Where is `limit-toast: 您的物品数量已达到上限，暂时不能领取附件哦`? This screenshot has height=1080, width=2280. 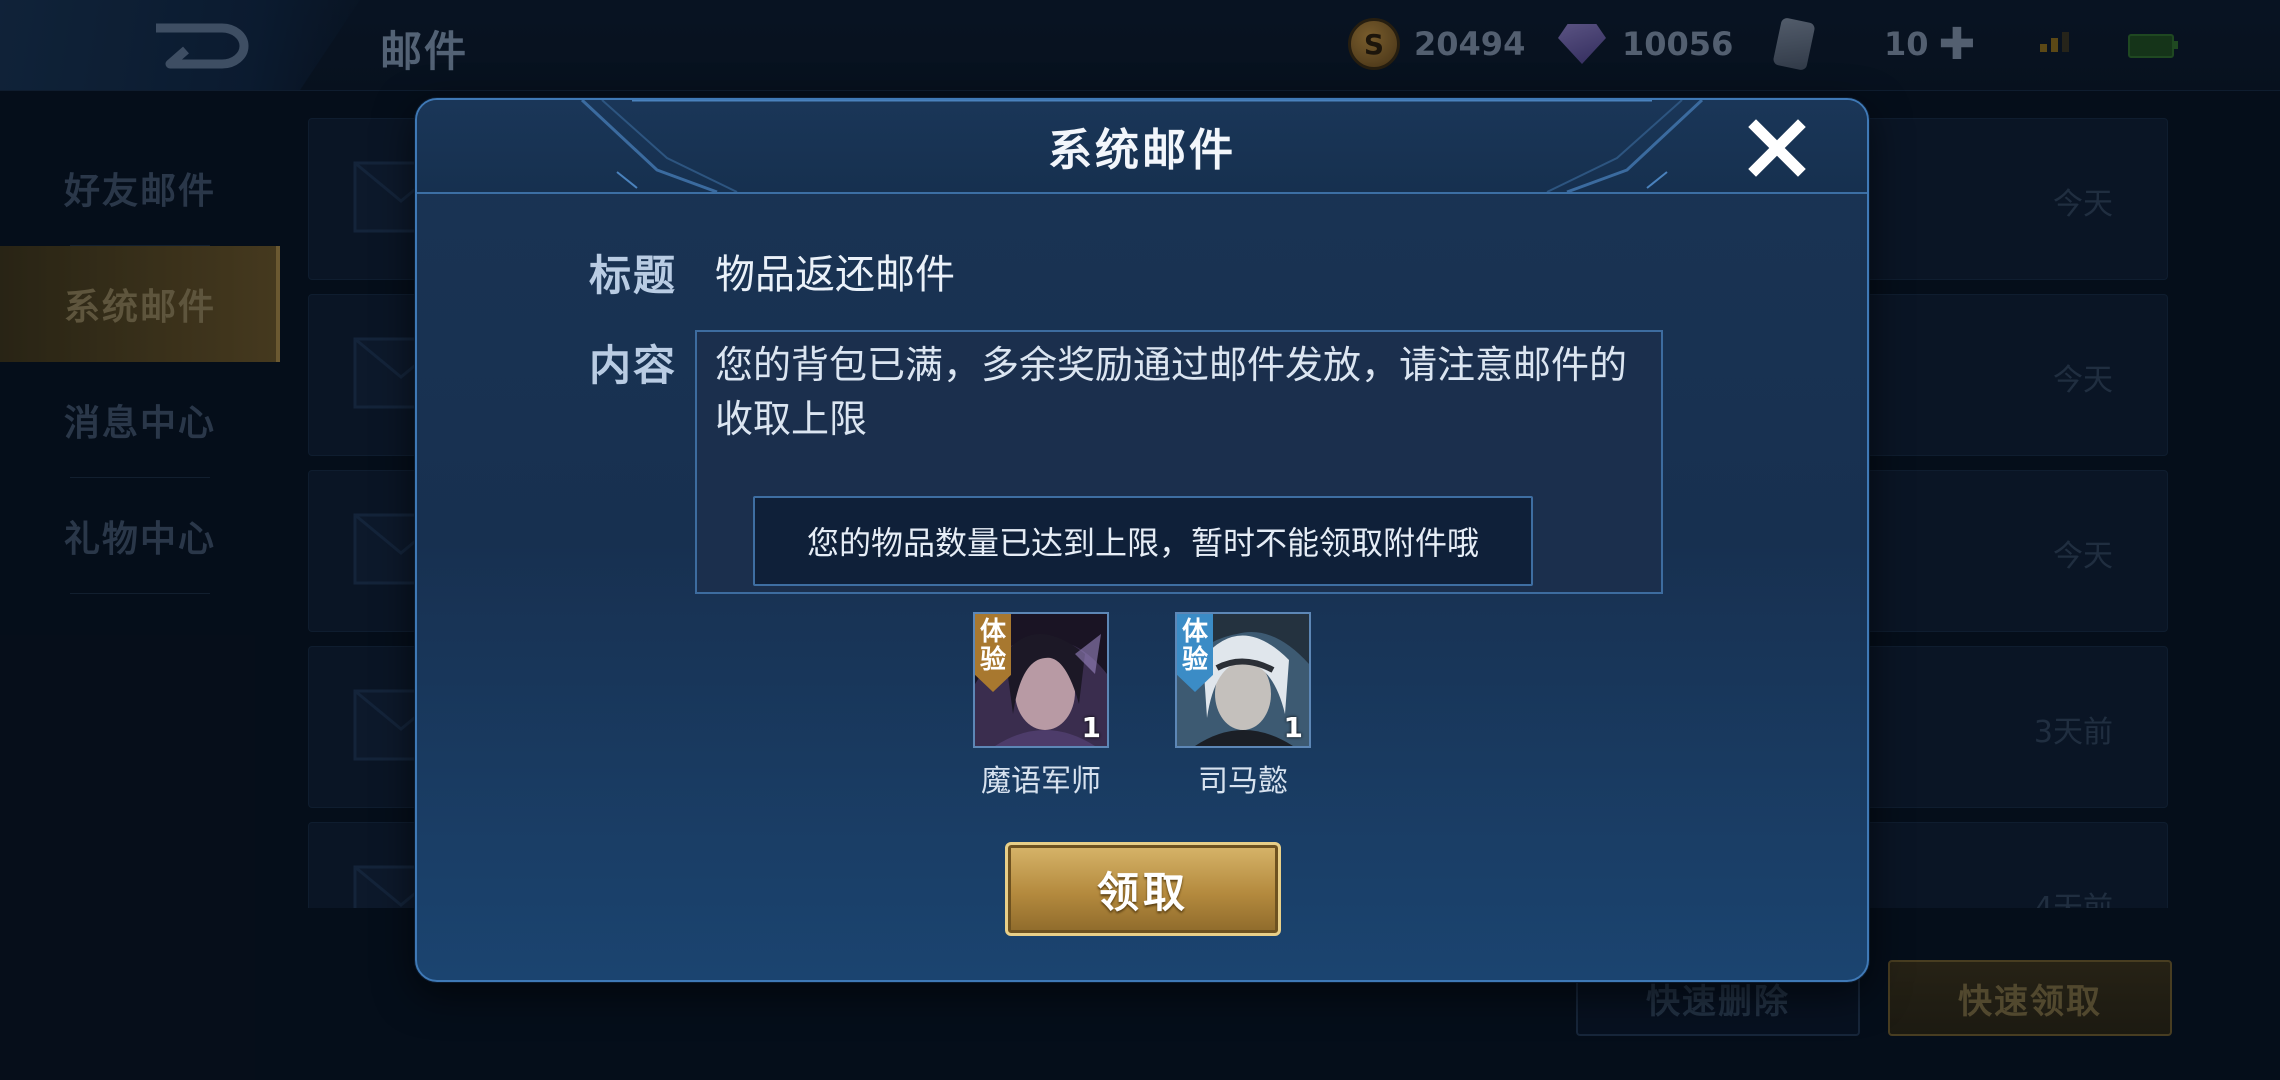 limit-toast: 您的物品数量已达到上限，暂时不能领取附件哦 is located at coordinates (1143, 541).